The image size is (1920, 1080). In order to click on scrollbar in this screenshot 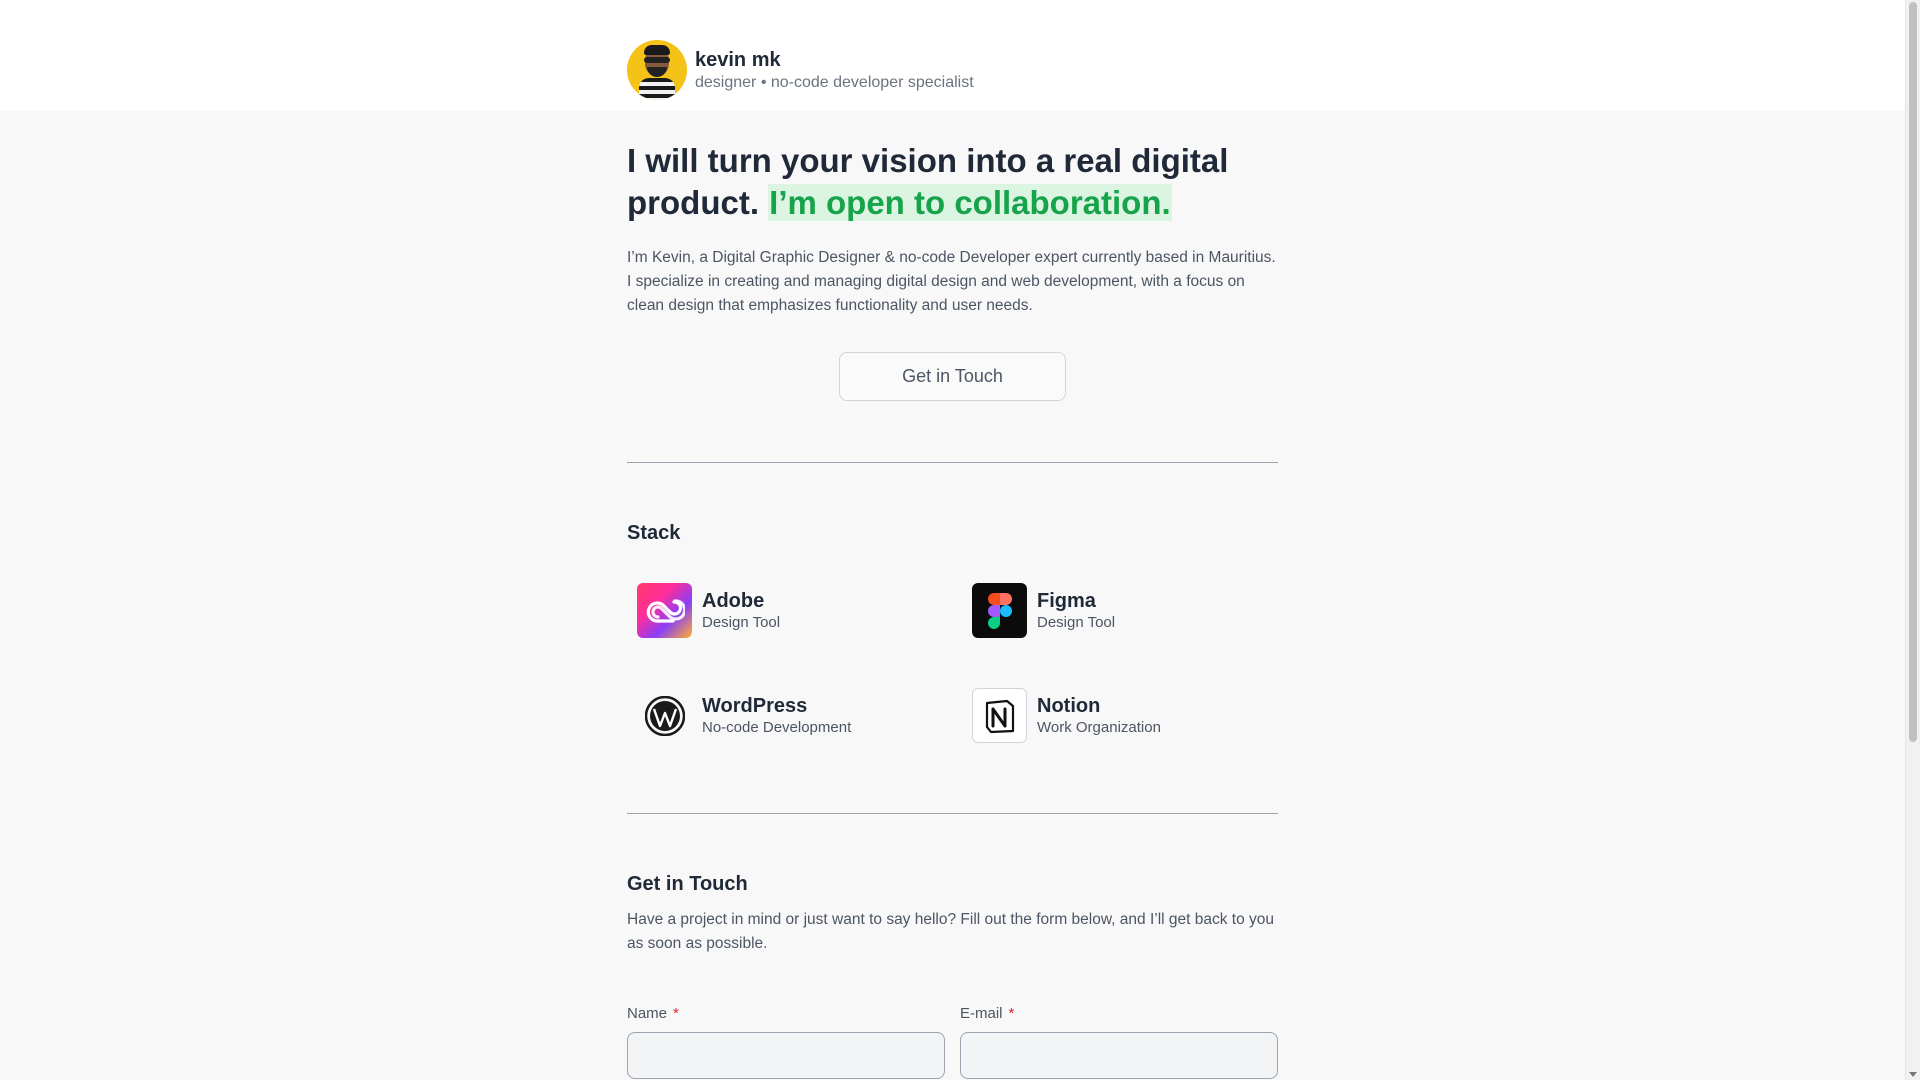, I will do `click(1912, 540)`.